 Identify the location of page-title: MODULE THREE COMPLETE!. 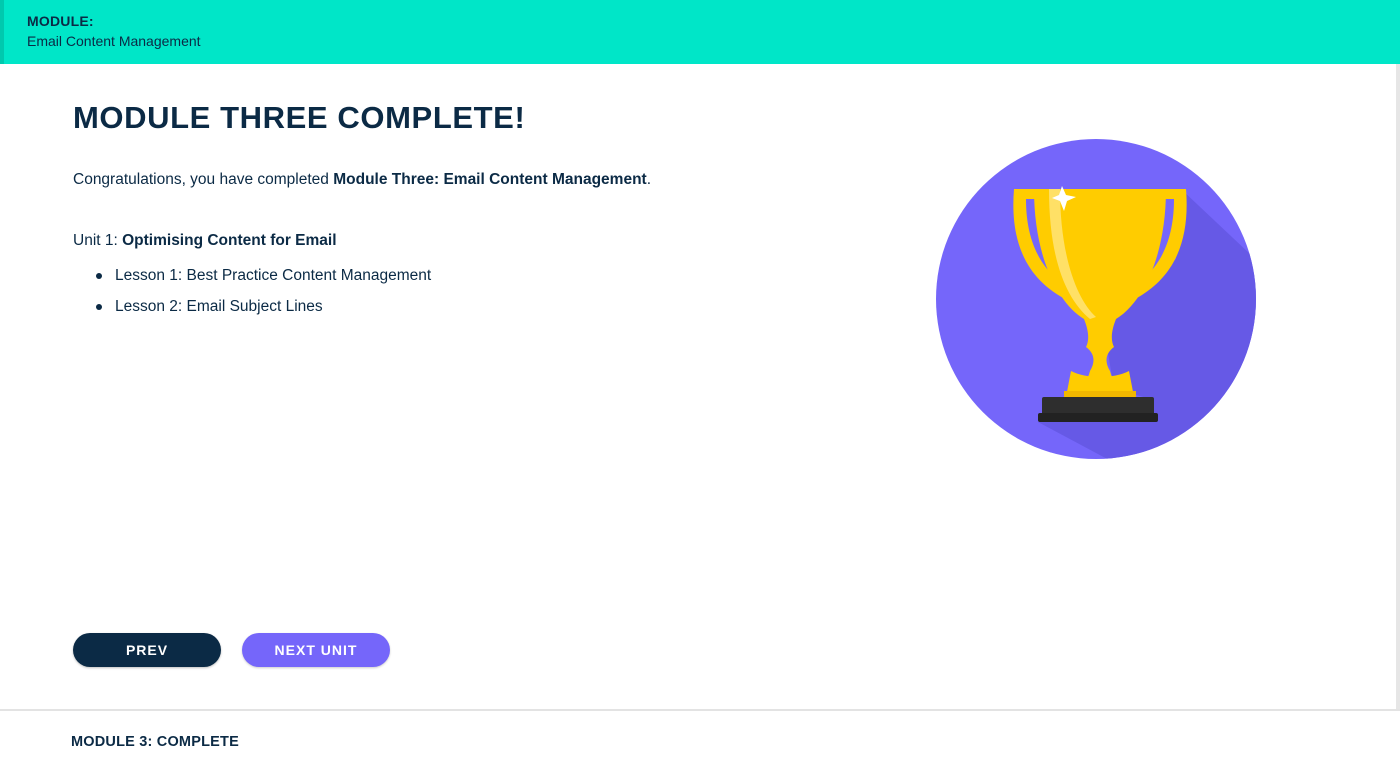
(299, 117).